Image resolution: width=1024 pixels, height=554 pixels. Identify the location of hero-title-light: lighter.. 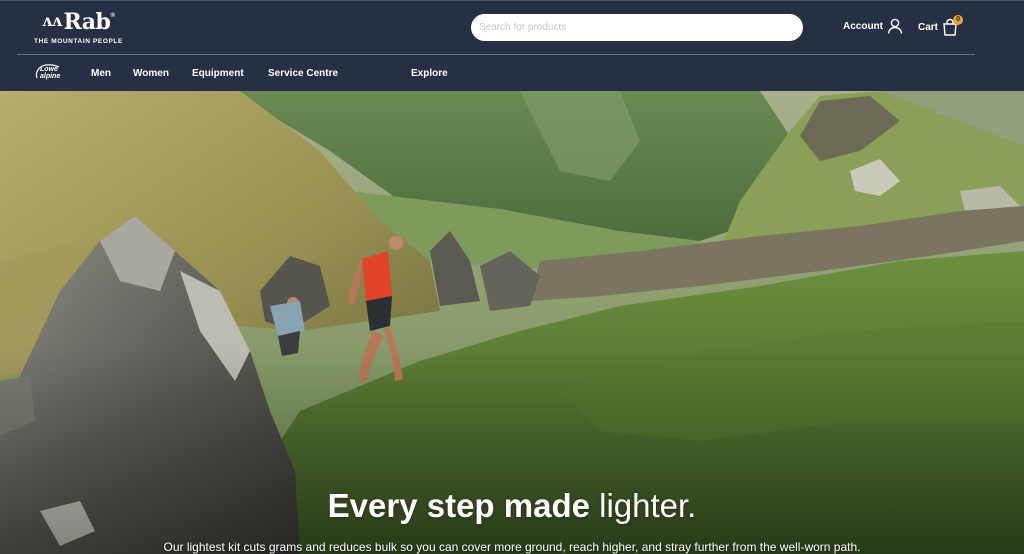
(648, 505).